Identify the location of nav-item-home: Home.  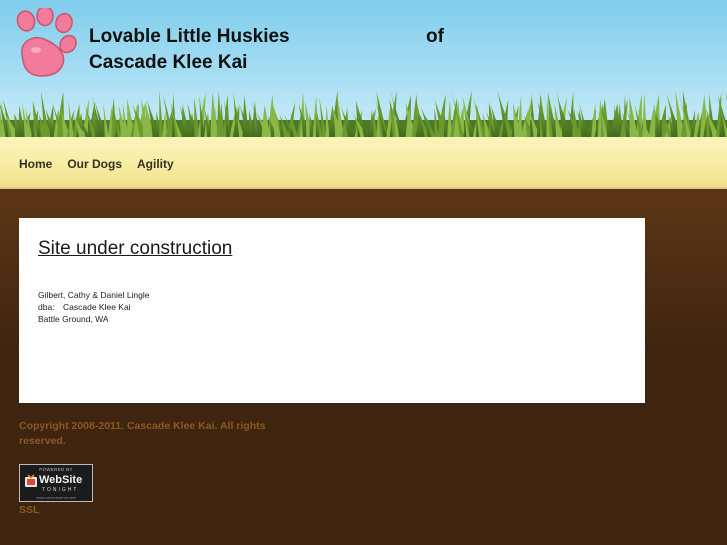
(35, 164).